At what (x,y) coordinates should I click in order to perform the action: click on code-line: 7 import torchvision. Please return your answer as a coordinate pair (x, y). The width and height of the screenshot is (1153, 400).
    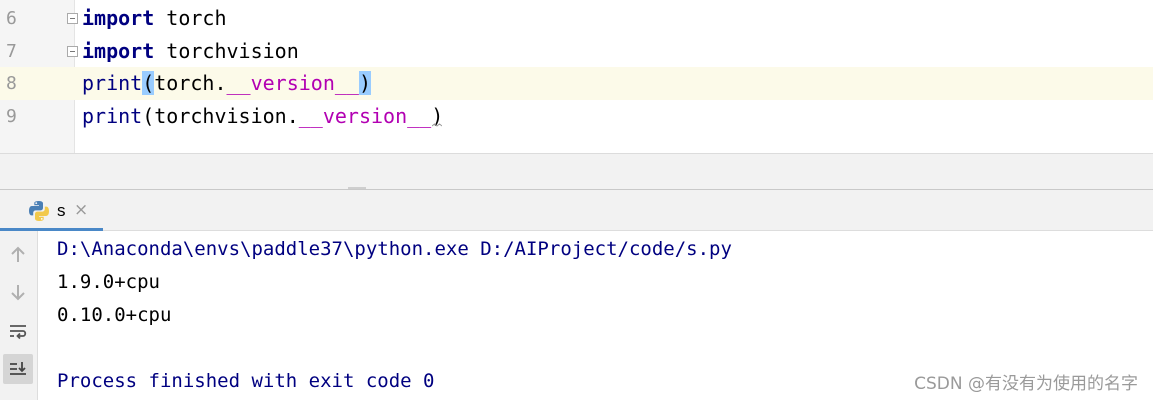
    Looking at the image, I should click on (576, 51).